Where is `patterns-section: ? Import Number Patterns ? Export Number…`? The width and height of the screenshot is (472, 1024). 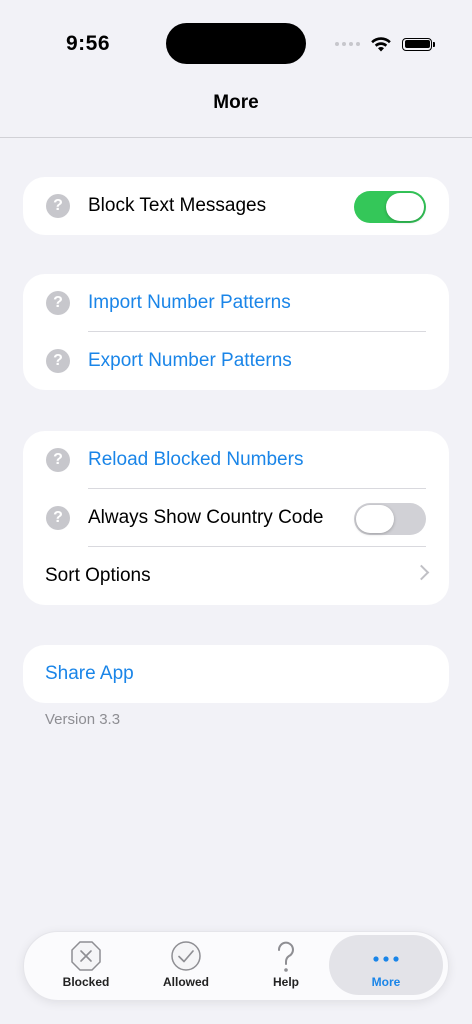 patterns-section: ? Import Number Patterns ? Export Number… is located at coordinates (236, 332).